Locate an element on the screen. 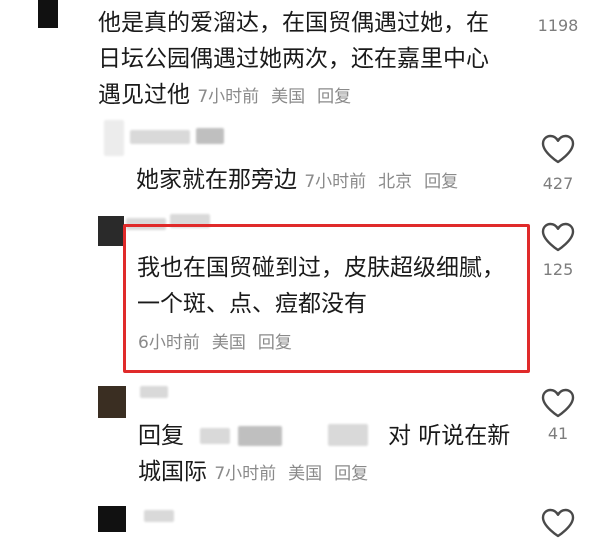 Image resolution: width=600 pixels, height=538 pixels. comment-3-meta: 6小时前 美国 回复 is located at coordinates (221, 340).